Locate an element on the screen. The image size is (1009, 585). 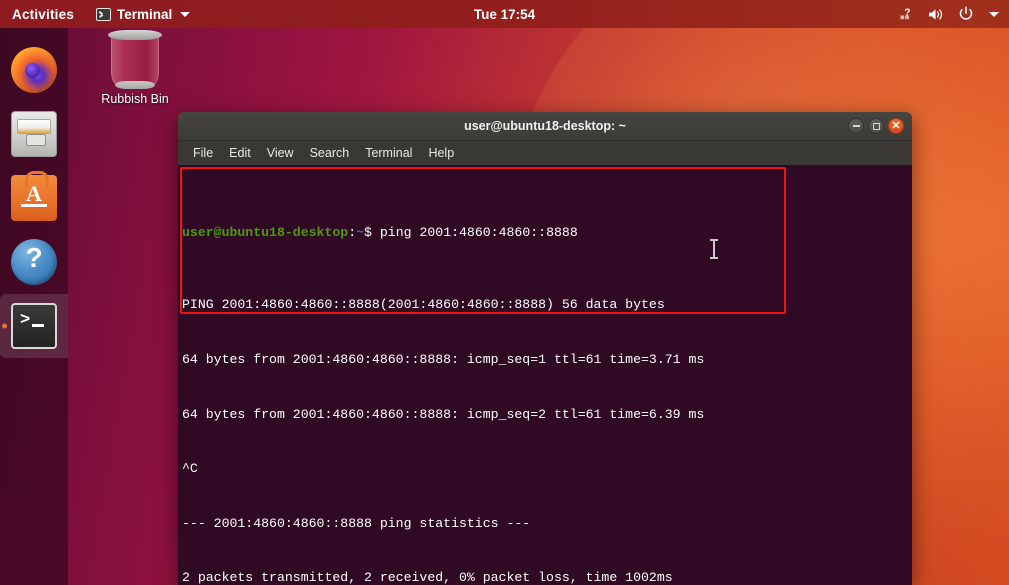
dock-item-firefox is located at coordinates (34, 70).